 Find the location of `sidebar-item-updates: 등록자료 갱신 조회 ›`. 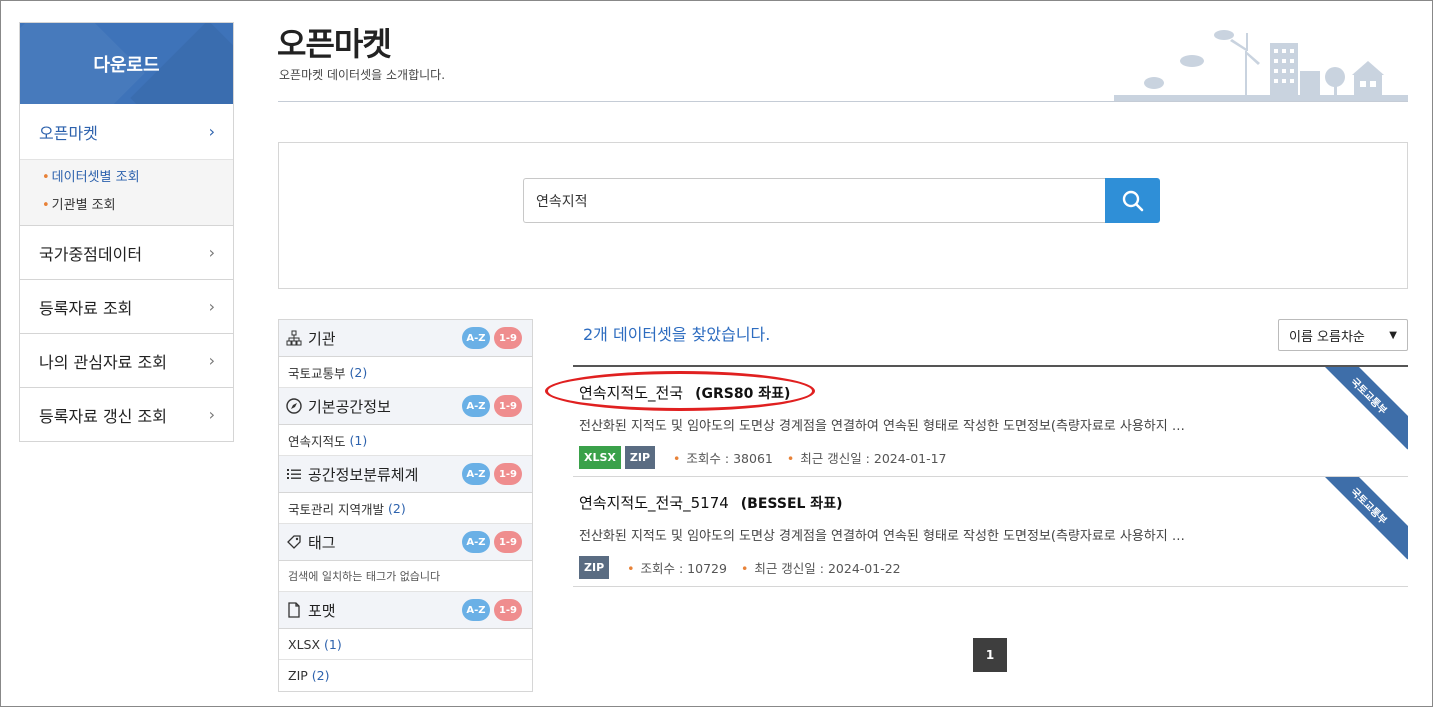

sidebar-item-updates: 등록자료 갱신 조회 › is located at coordinates (126, 414).